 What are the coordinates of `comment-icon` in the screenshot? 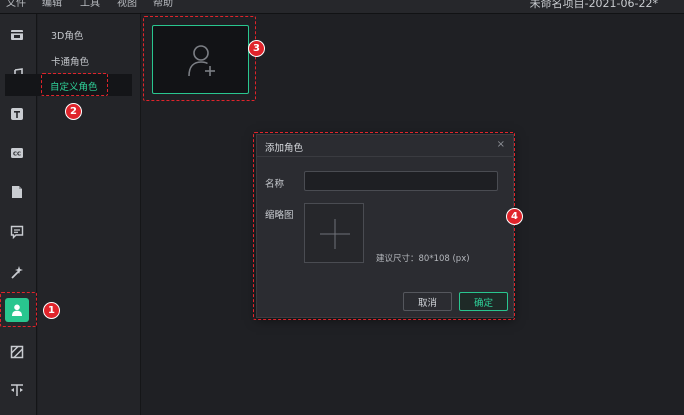 It's located at (17, 232).